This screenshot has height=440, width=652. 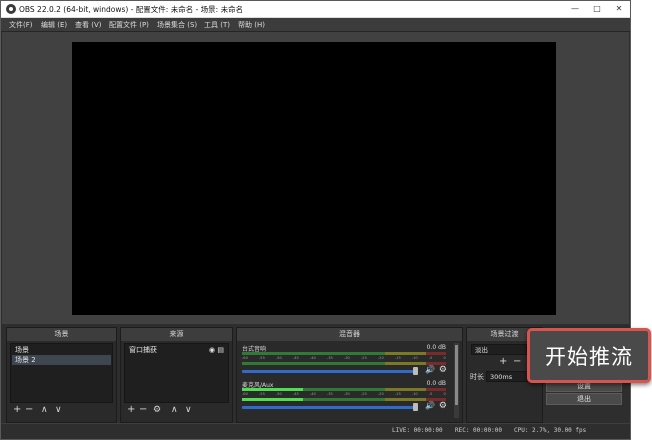 What do you see at coordinates (17, 410) in the screenshot?
I see `add-scene-icon: +` at bounding box center [17, 410].